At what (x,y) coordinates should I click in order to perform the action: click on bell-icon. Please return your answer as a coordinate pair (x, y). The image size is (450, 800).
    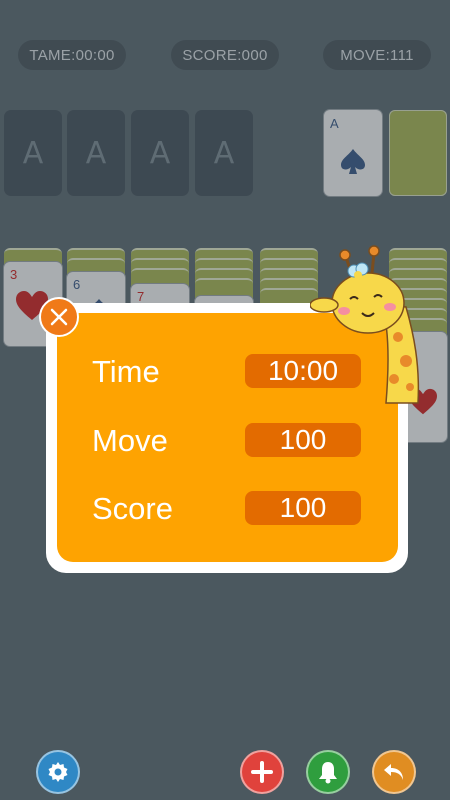
    Looking at the image, I should click on (328, 773).